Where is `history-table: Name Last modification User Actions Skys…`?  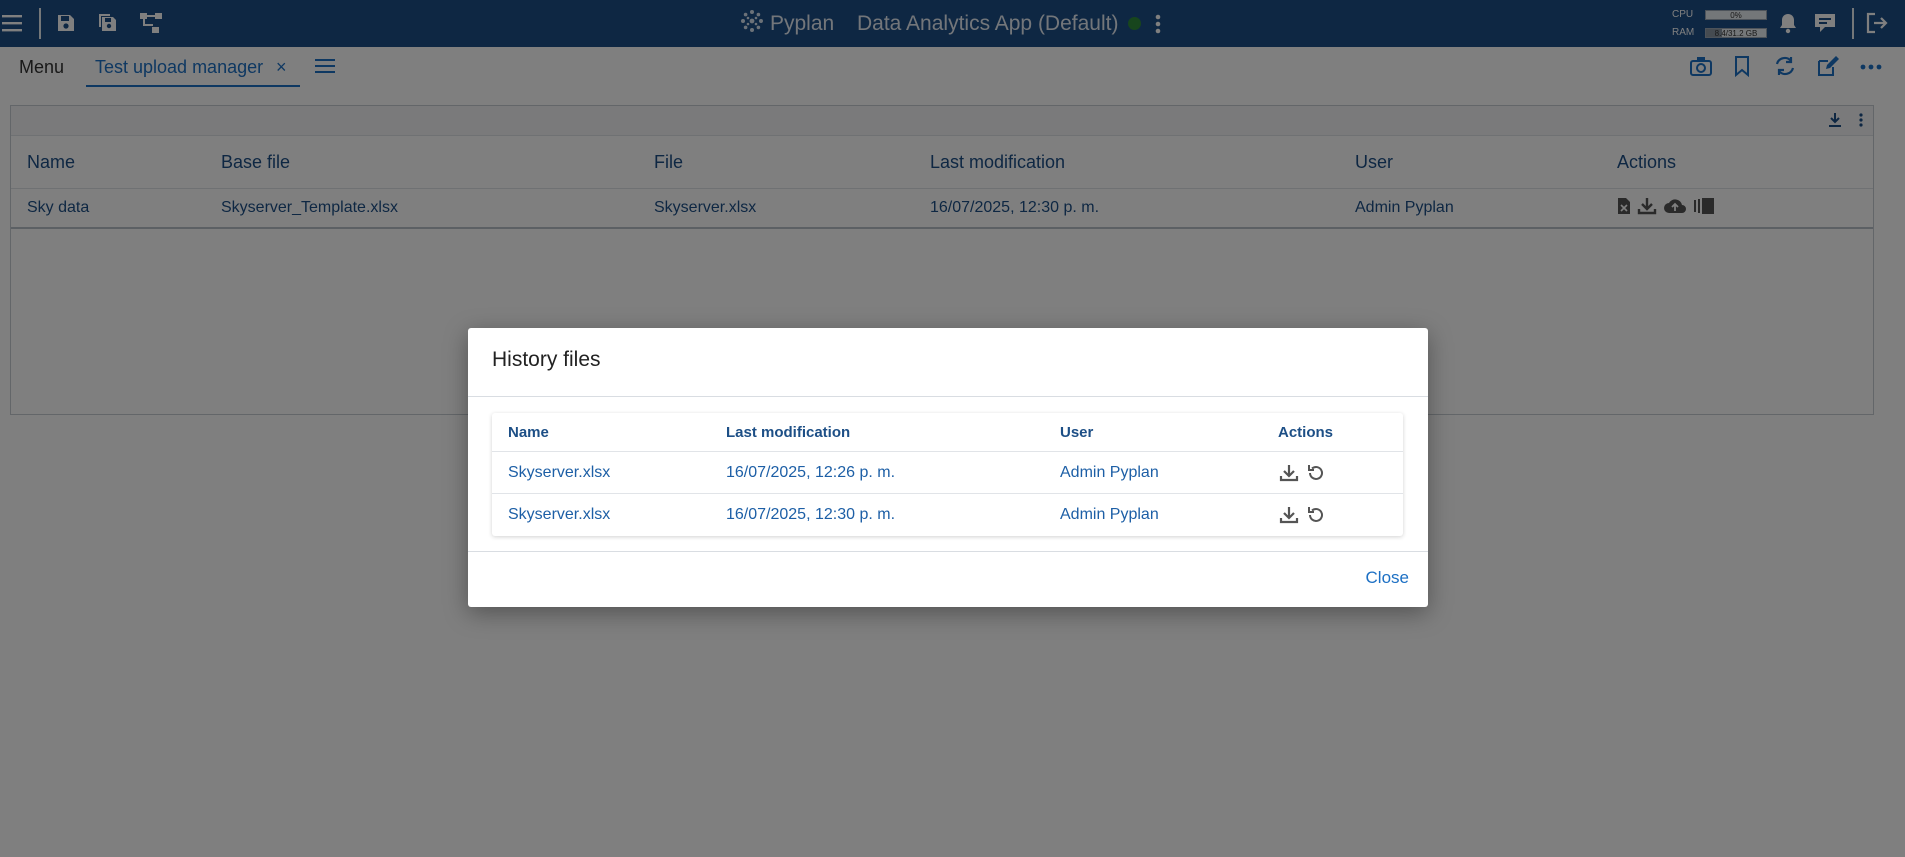 history-table: Name Last modification User Actions Skys… is located at coordinates (947, 474).